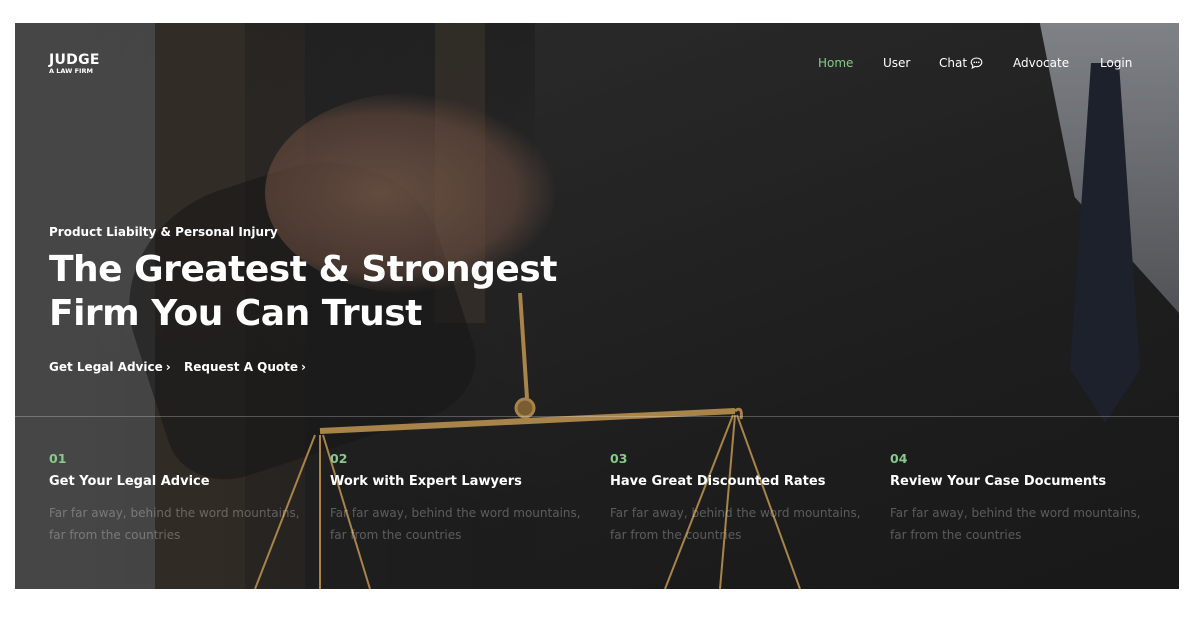 Image resolution: width=1196 pixels, height=617 pixels. Describe the element at coordinates (303, 269) in the screenshot. I see `hero-headline-line-1: The Greatest & Strongest` at that location.